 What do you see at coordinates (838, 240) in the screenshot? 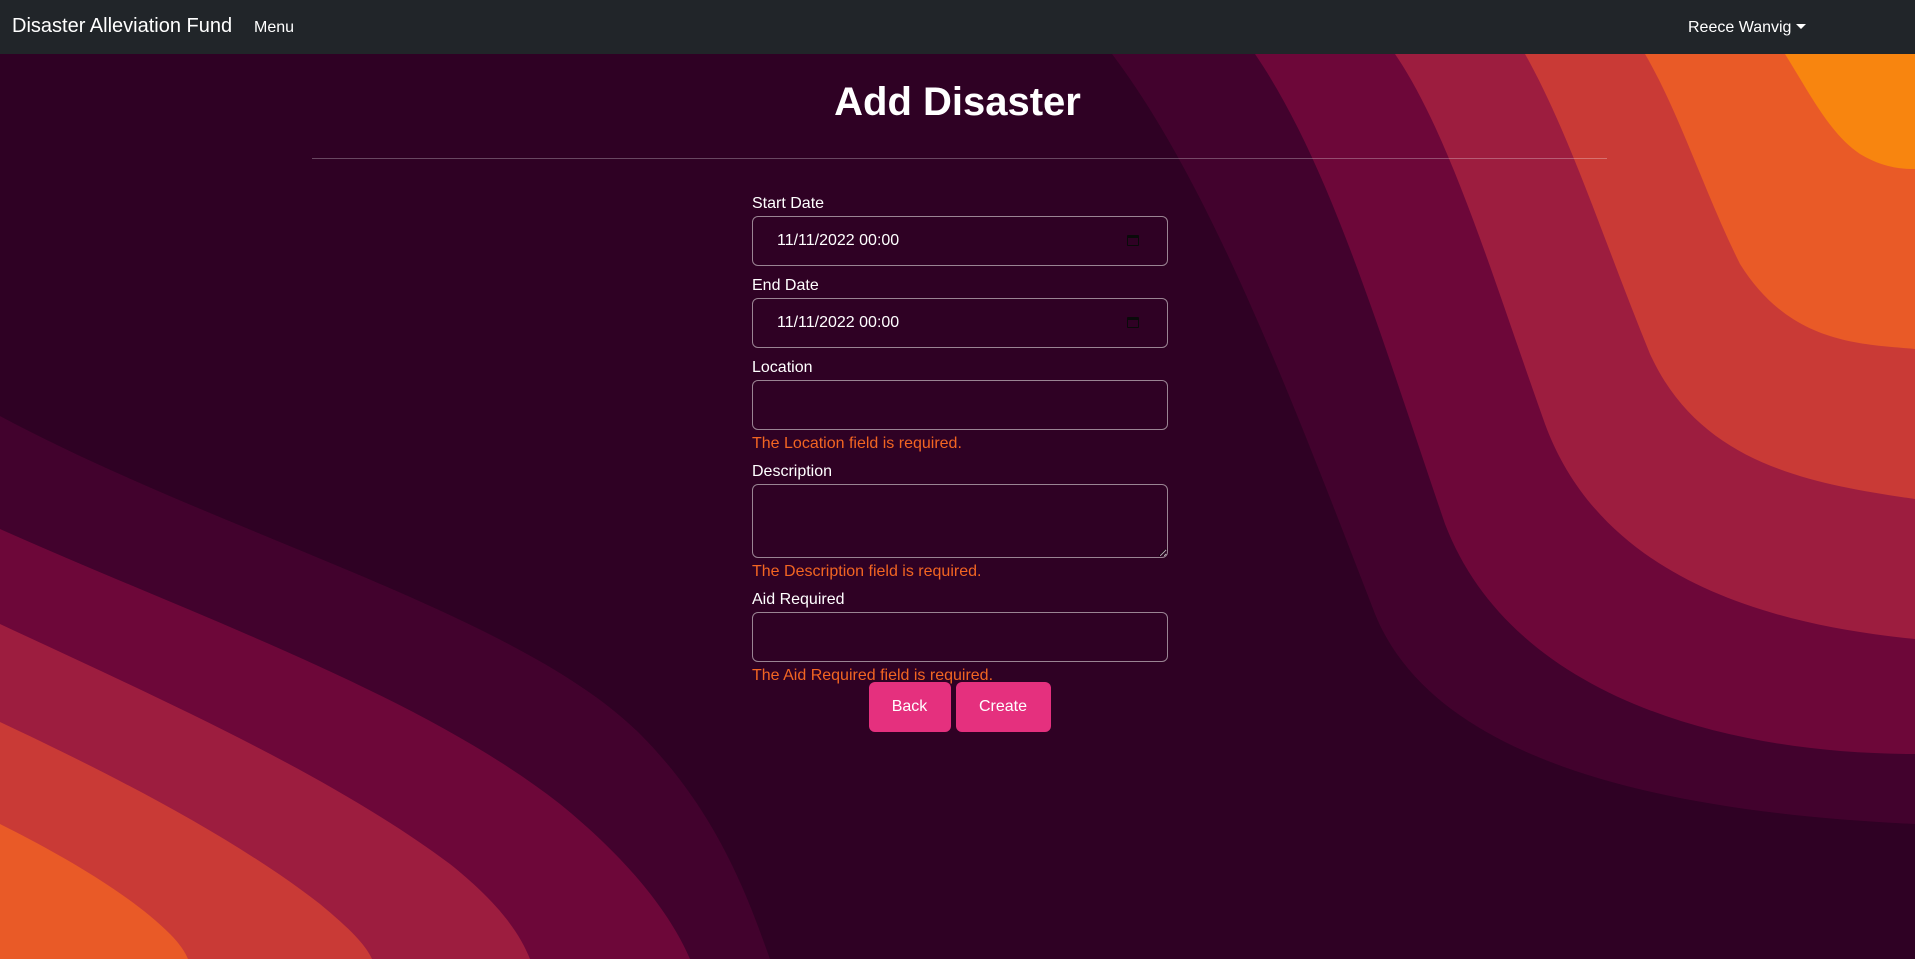
I see `start-date-value: 11/11/2022 00:00` at bounding box center [838, 240].